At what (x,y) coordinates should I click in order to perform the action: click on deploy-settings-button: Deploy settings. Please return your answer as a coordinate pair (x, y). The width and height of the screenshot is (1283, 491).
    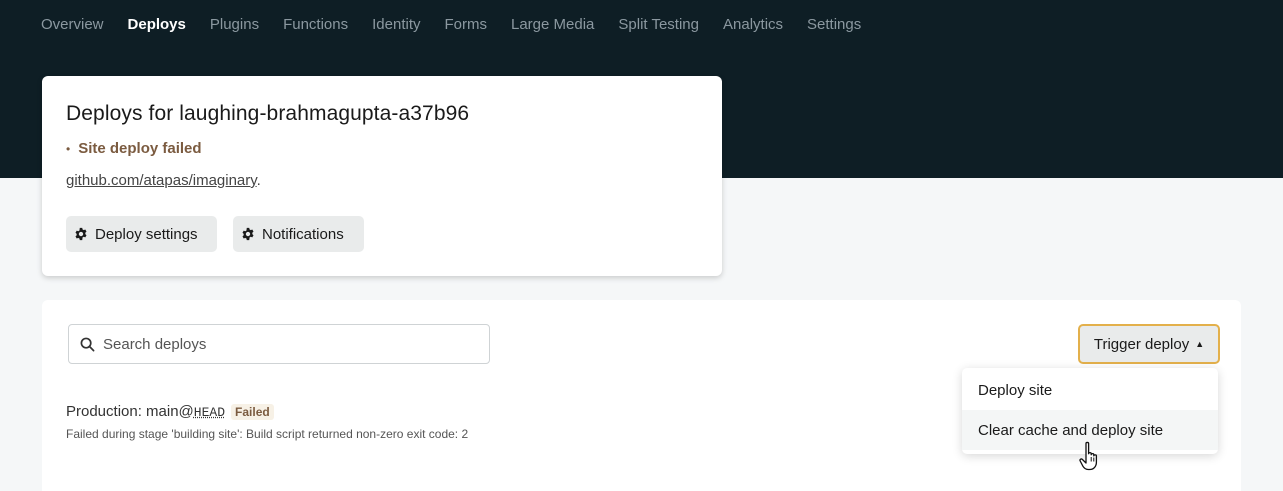
    Looking at the image, I should click on (141, 234).